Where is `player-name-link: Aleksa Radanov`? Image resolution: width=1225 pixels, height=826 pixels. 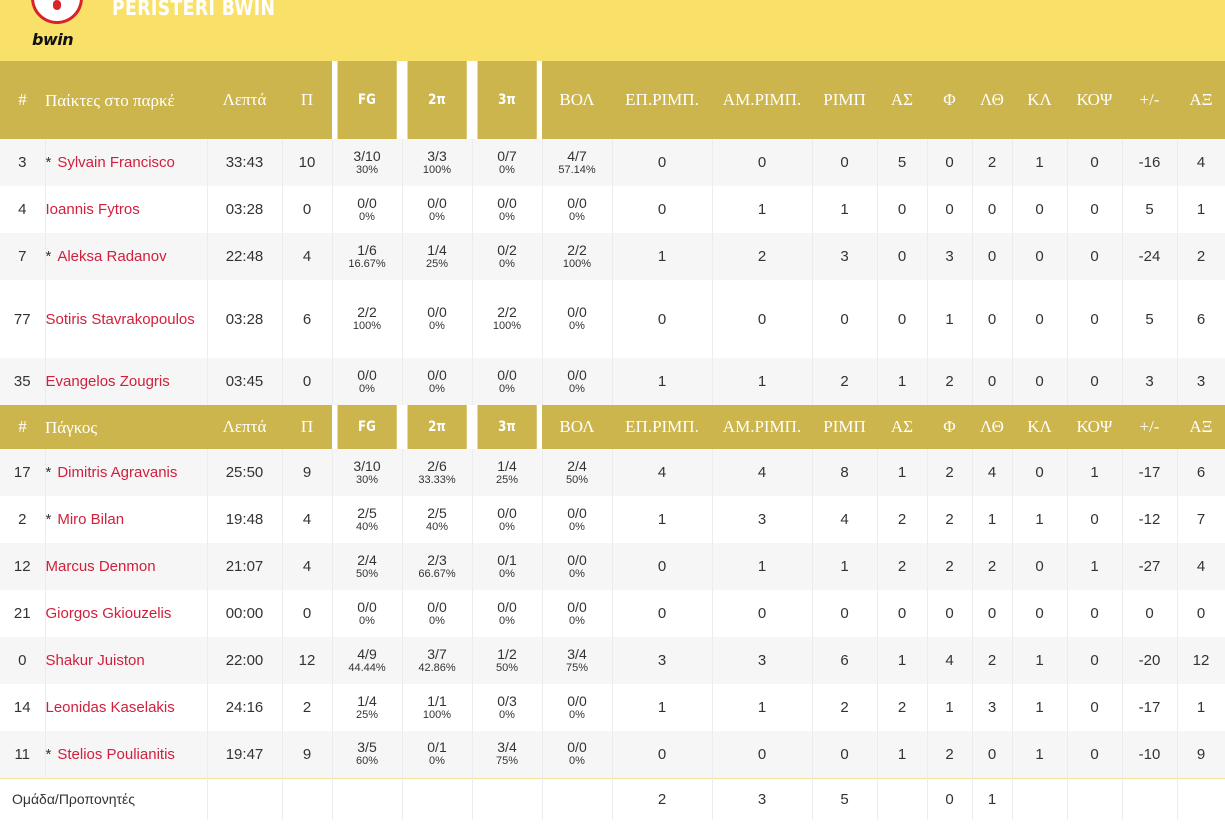
player-name-link: Aleksa Radanov is located at coordinates (111, 256).